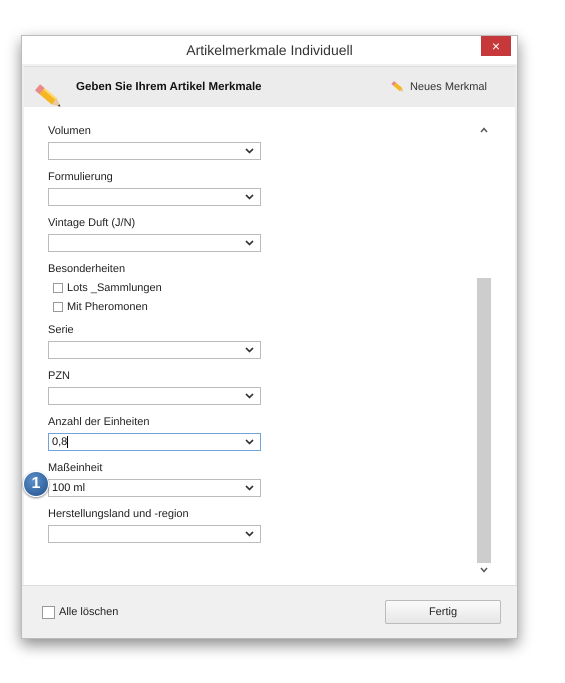 This screenshot has width=565, height=683. What do you see at coordinates (154, 442) in the screenshot?
I see `dropdown-field: 0,8` at bounding box center [154, 442].